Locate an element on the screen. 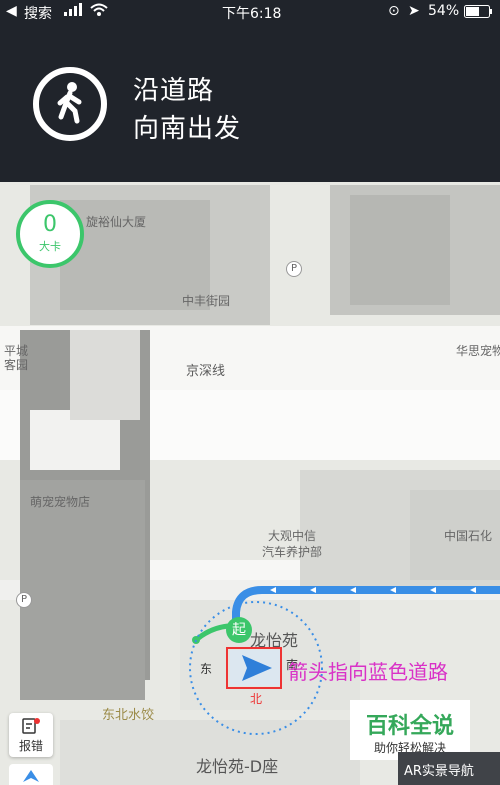 The image size is (500, 785). calorie-badge: 0 大卡 is located at coordinates (50, 234).